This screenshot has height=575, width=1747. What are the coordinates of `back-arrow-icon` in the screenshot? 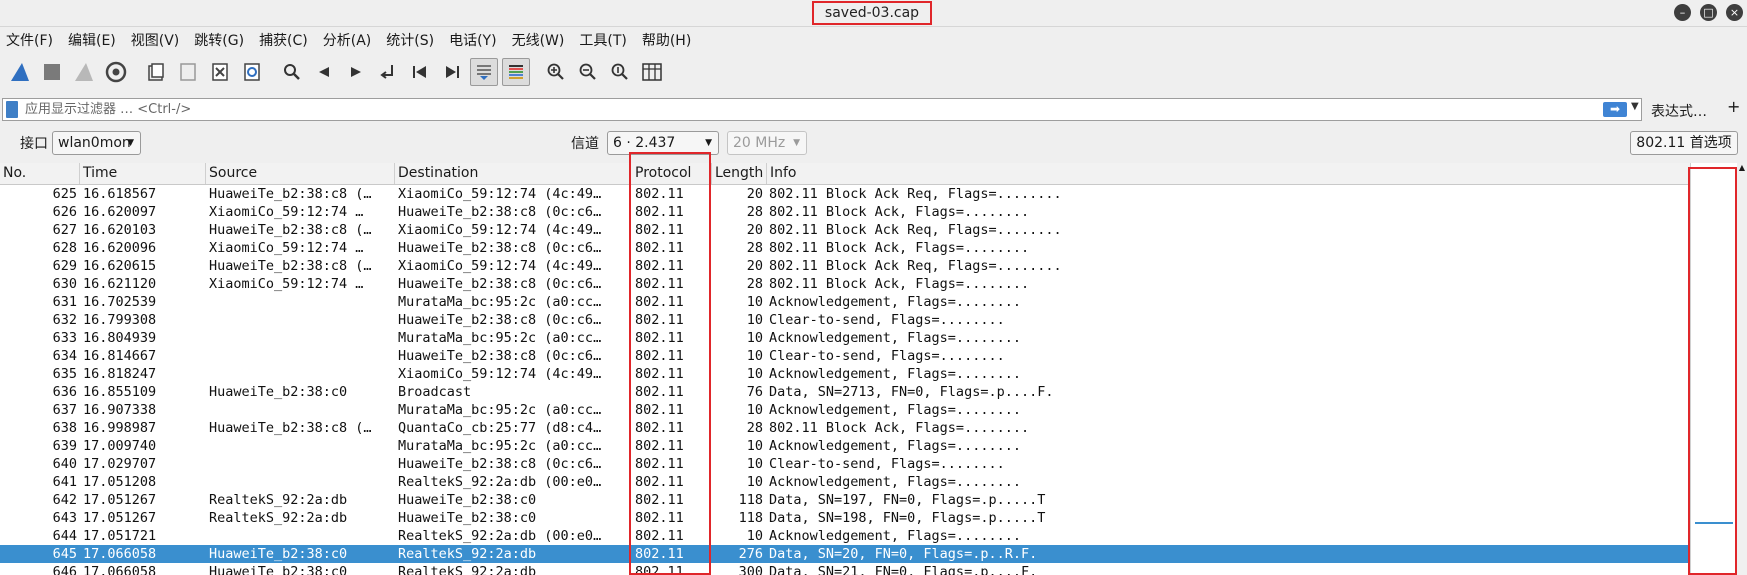 It's located at (324, 72).